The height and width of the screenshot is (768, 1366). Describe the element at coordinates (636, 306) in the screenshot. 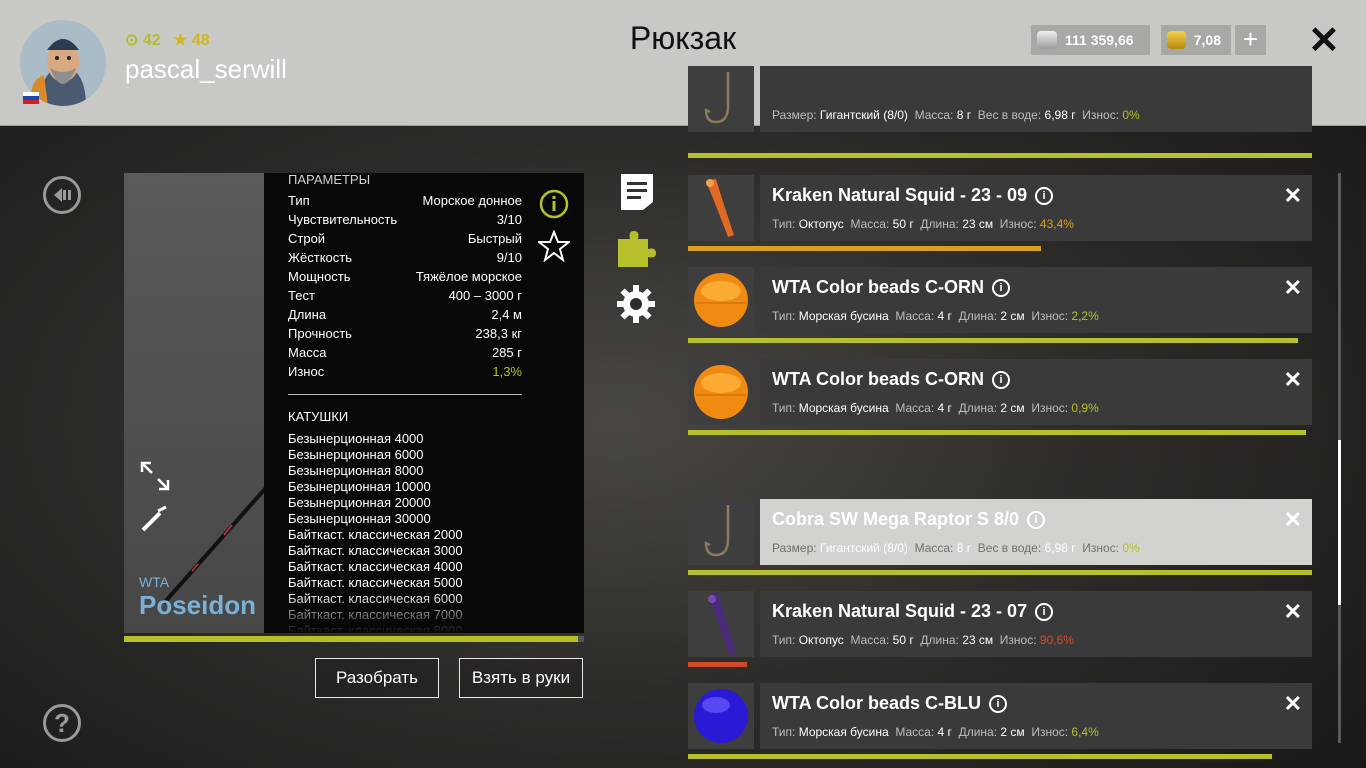

I see `settings-gear-icon` at that location.